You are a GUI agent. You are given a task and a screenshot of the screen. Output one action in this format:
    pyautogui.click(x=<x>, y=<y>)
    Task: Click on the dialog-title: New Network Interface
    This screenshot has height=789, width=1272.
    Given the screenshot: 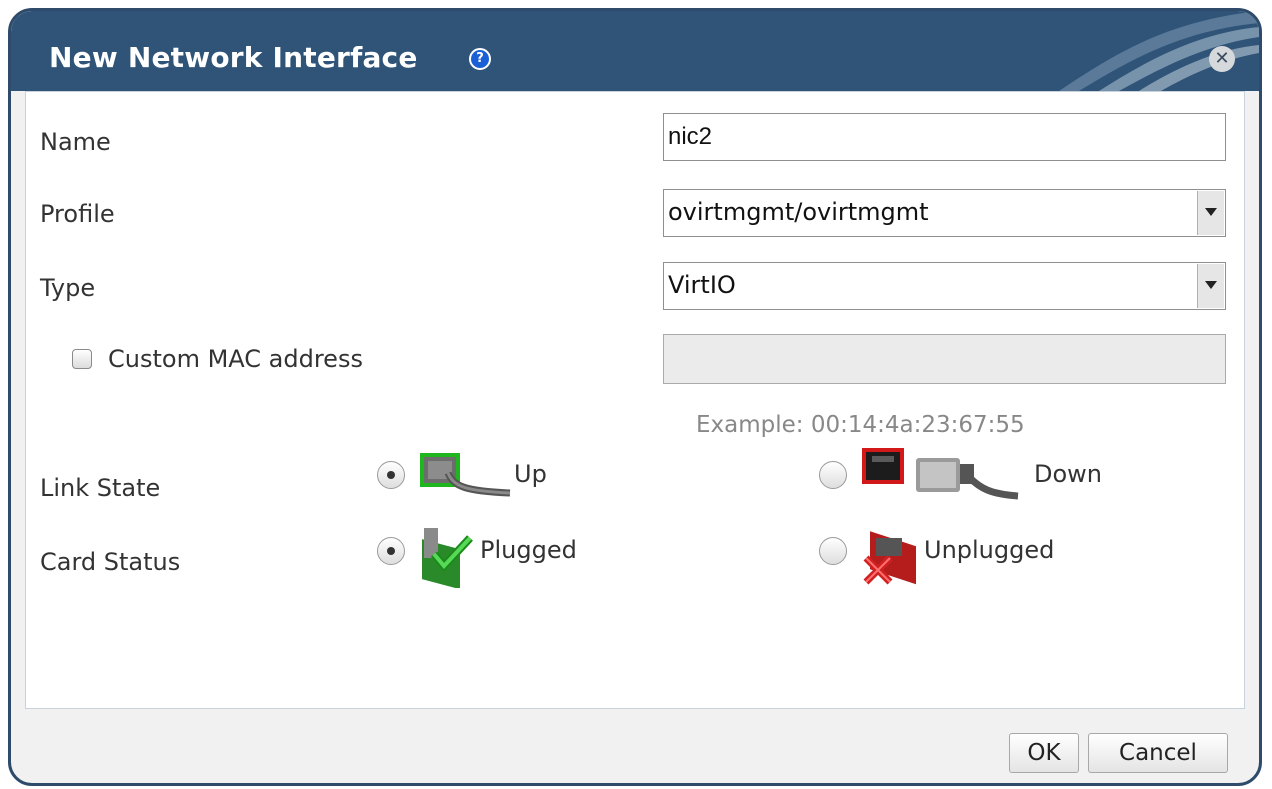 What is the action you would take?
    pyautogui.click(x=233, y=57)
    